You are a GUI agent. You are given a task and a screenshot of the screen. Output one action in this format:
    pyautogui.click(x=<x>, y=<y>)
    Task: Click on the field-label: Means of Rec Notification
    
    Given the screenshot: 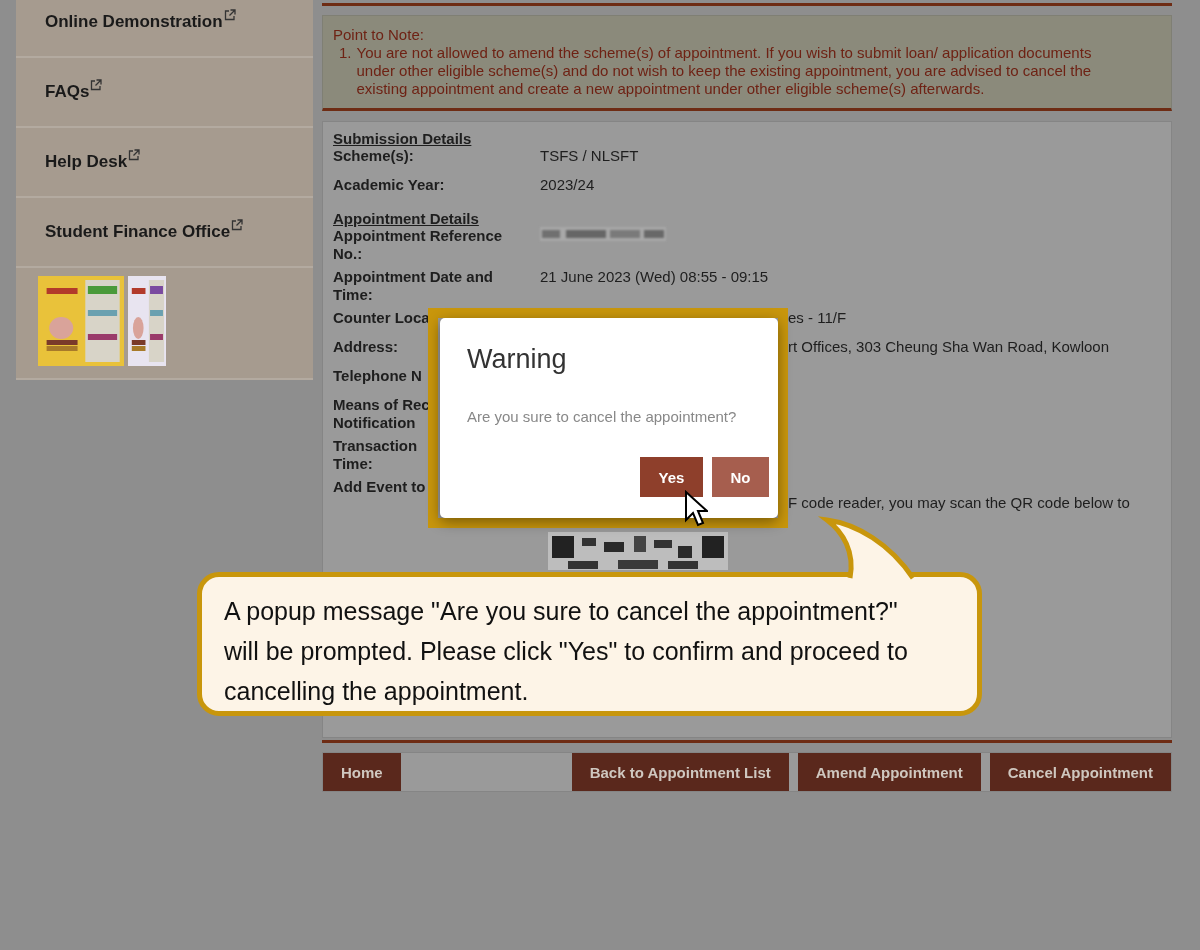 What is the action you would take?
    pyautogui.click(x=381, y=414)
    